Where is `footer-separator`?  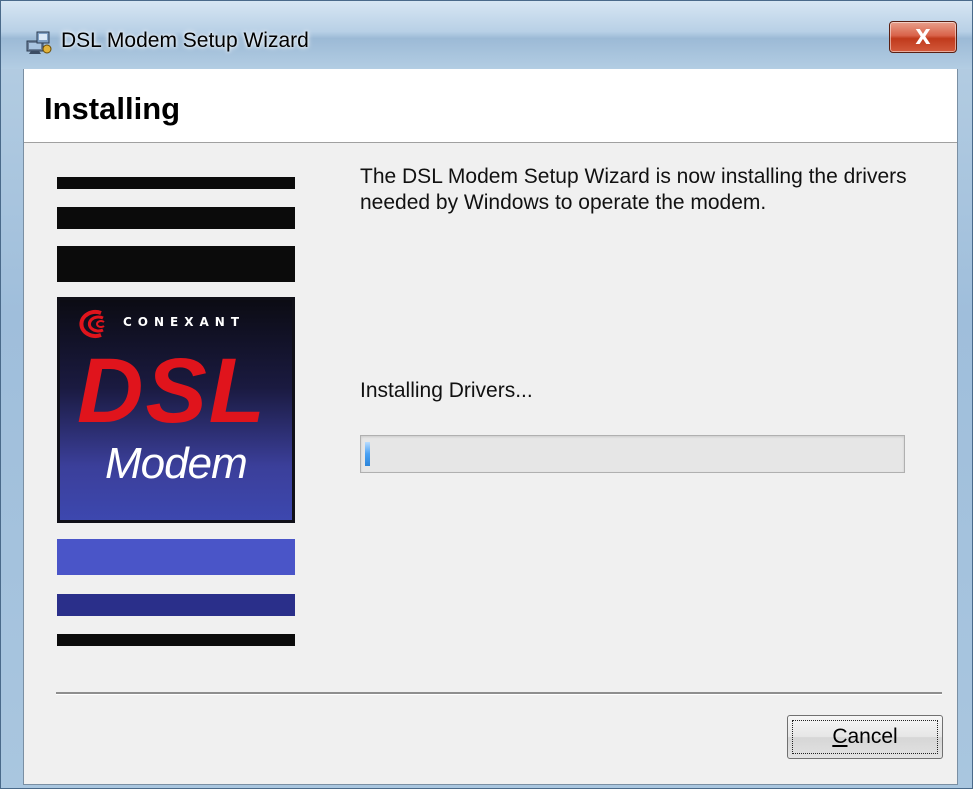
footer-separator is located at coordinates (499, 693).